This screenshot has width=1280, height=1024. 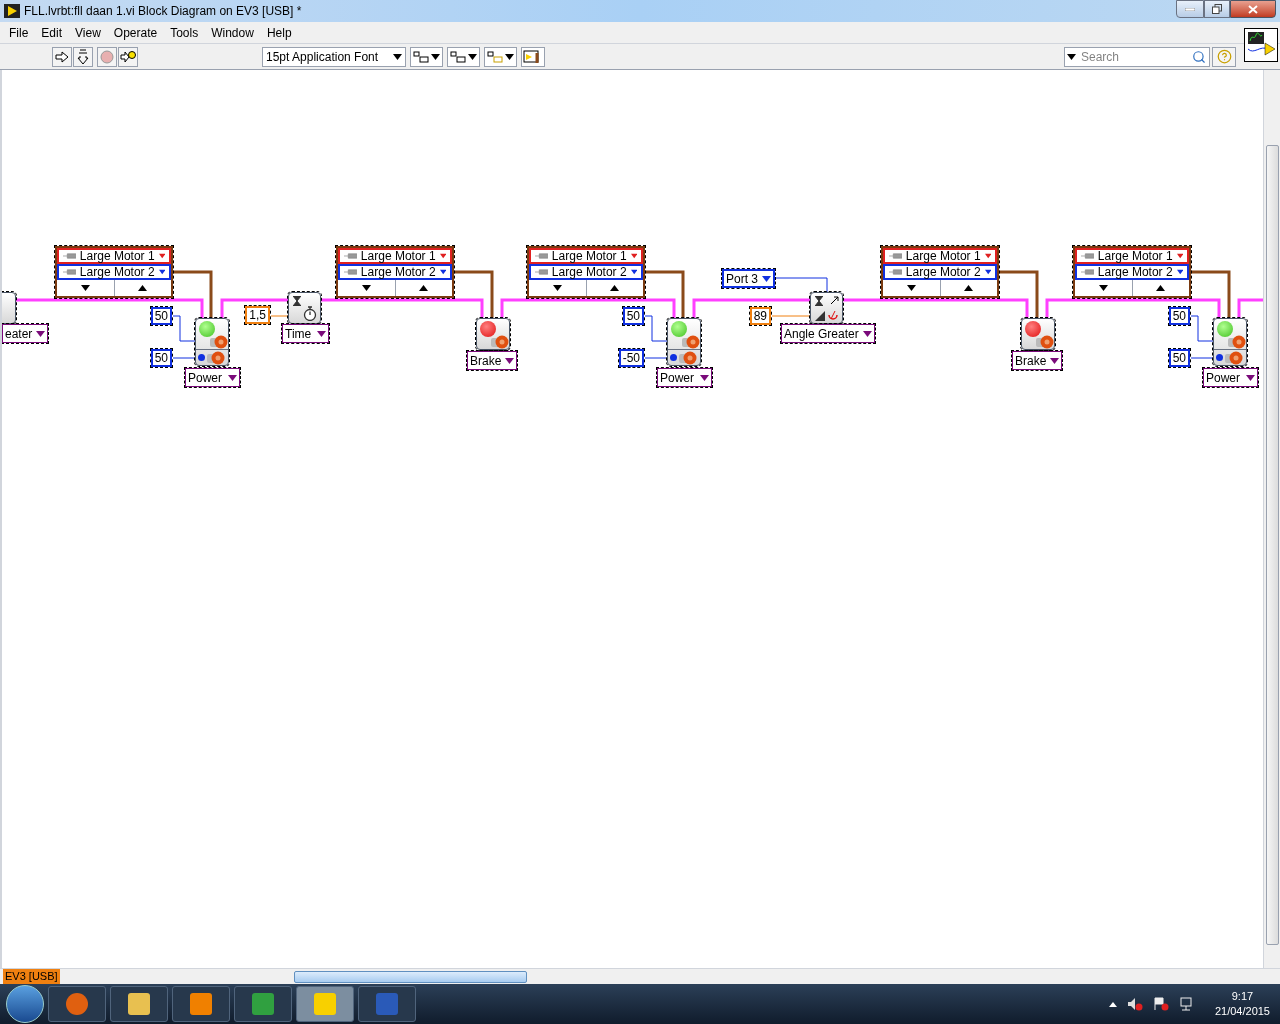 I want to click on restore-button, so click(x=1217, y=9).